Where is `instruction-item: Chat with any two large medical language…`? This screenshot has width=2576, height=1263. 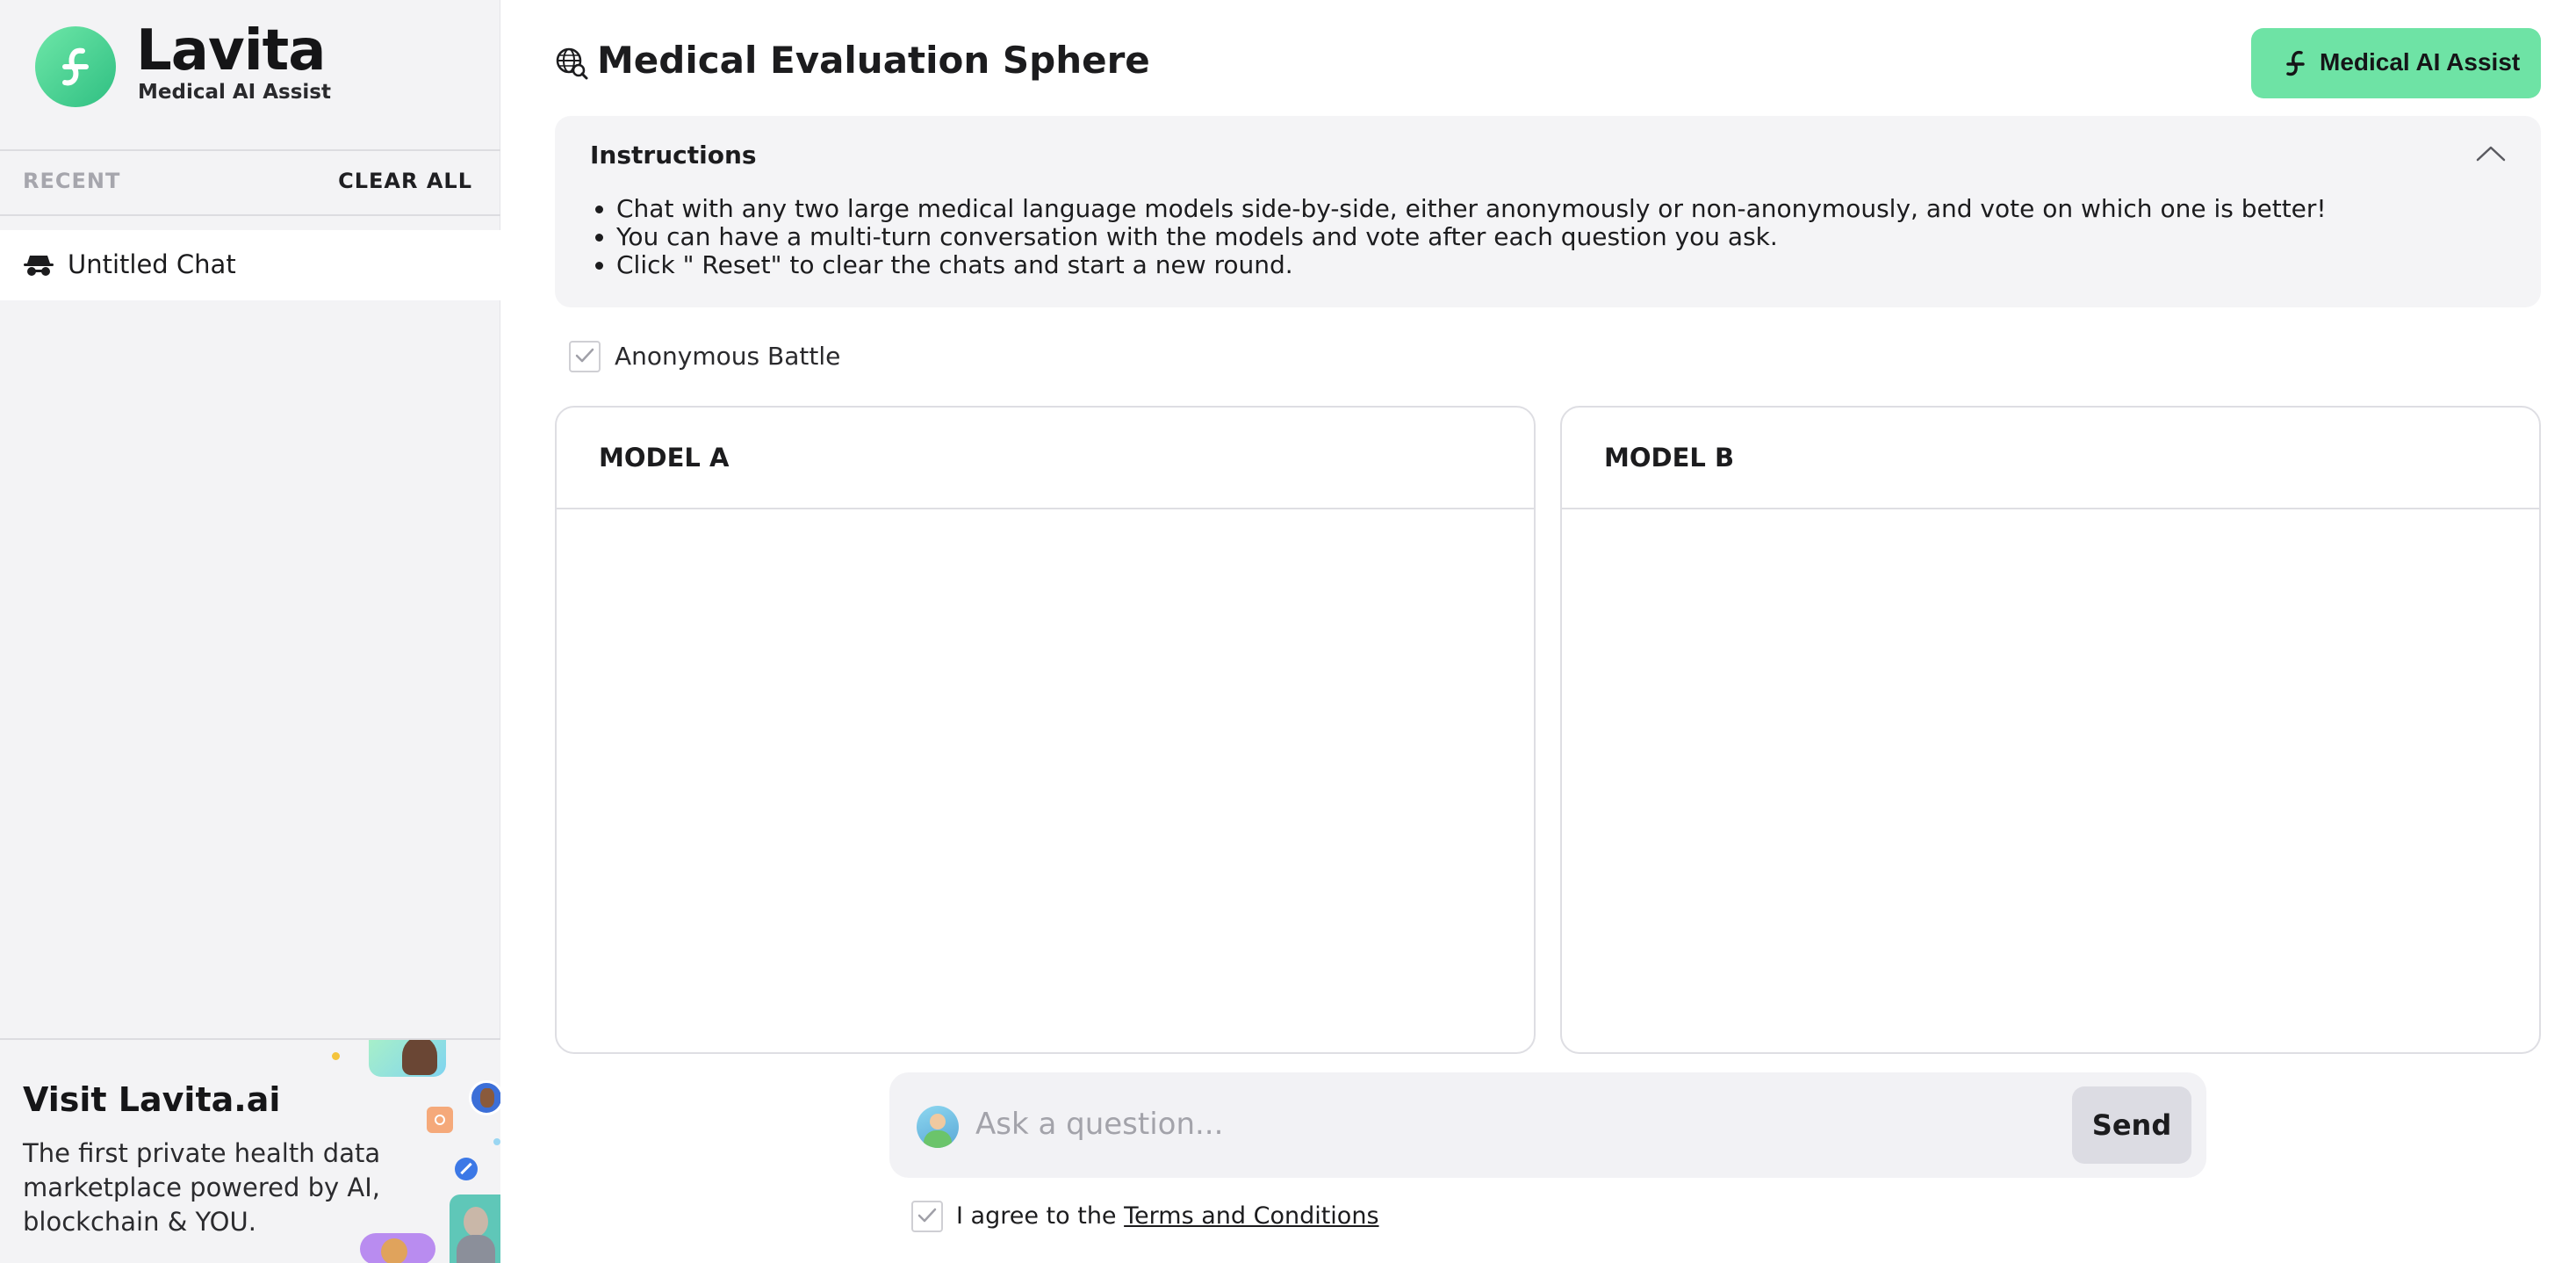 instruction-item: Chat with any two large medical language… is located at coordinates (1471, 209).